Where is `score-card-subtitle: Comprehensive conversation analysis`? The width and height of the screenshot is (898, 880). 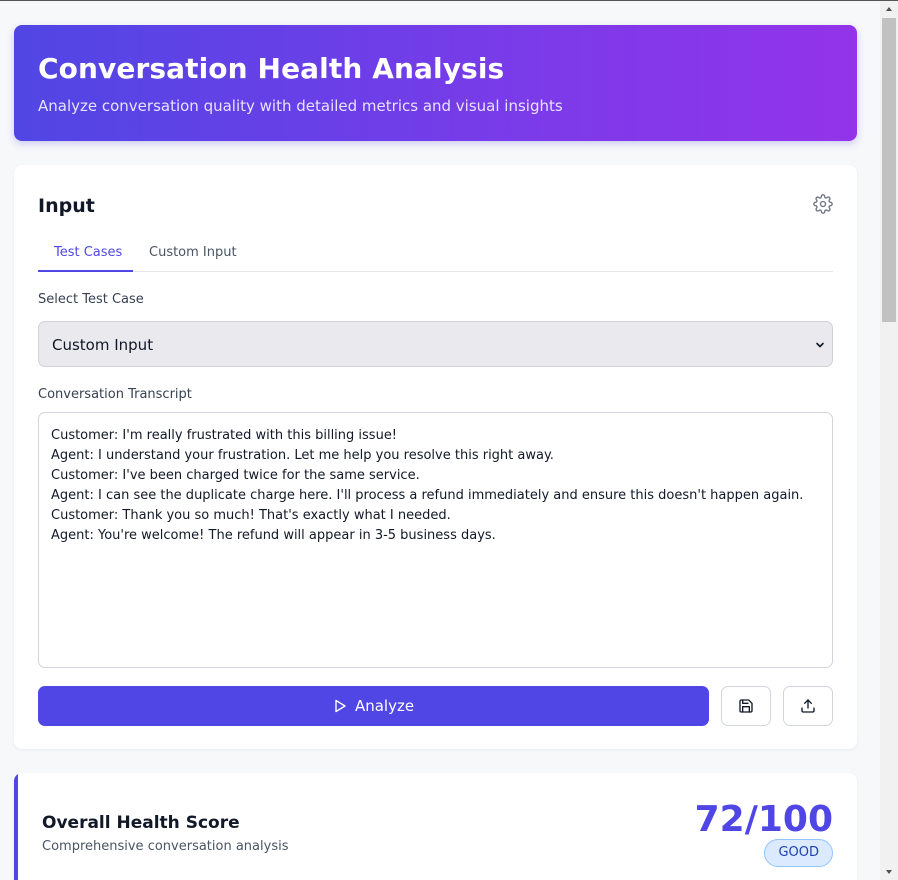 score-card-subtitle: Comprehensive conversation analysis is located at coordinates (165, 846).